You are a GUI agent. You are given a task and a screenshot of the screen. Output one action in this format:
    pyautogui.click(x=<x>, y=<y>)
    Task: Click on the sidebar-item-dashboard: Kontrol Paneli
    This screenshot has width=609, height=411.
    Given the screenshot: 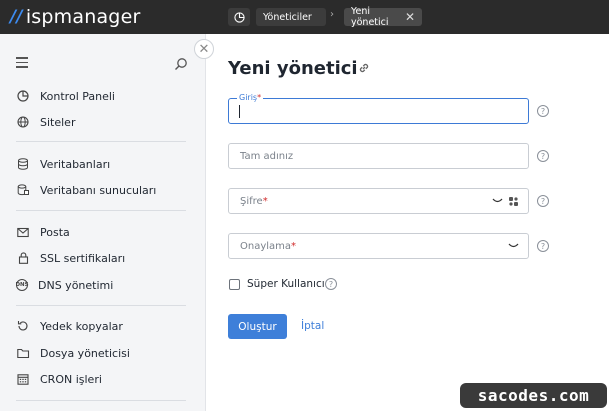 What is the action you would take?
    pyautogui.click(x=65, y=96)
    